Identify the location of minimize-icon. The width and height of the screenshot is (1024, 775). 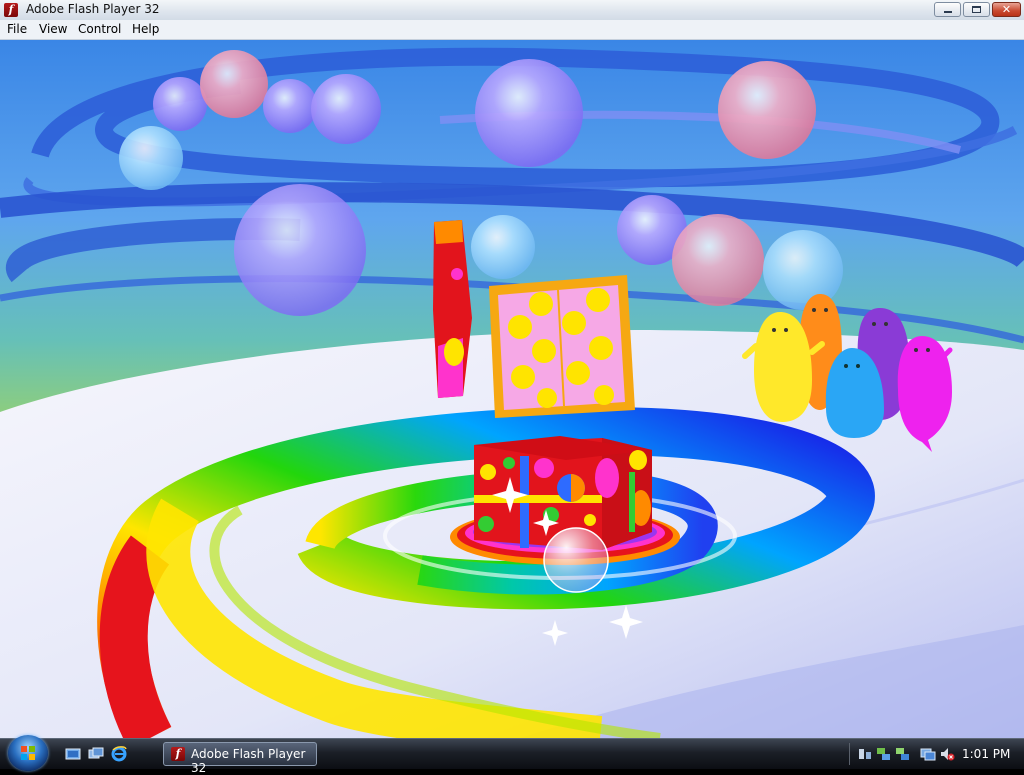
(948, 12).